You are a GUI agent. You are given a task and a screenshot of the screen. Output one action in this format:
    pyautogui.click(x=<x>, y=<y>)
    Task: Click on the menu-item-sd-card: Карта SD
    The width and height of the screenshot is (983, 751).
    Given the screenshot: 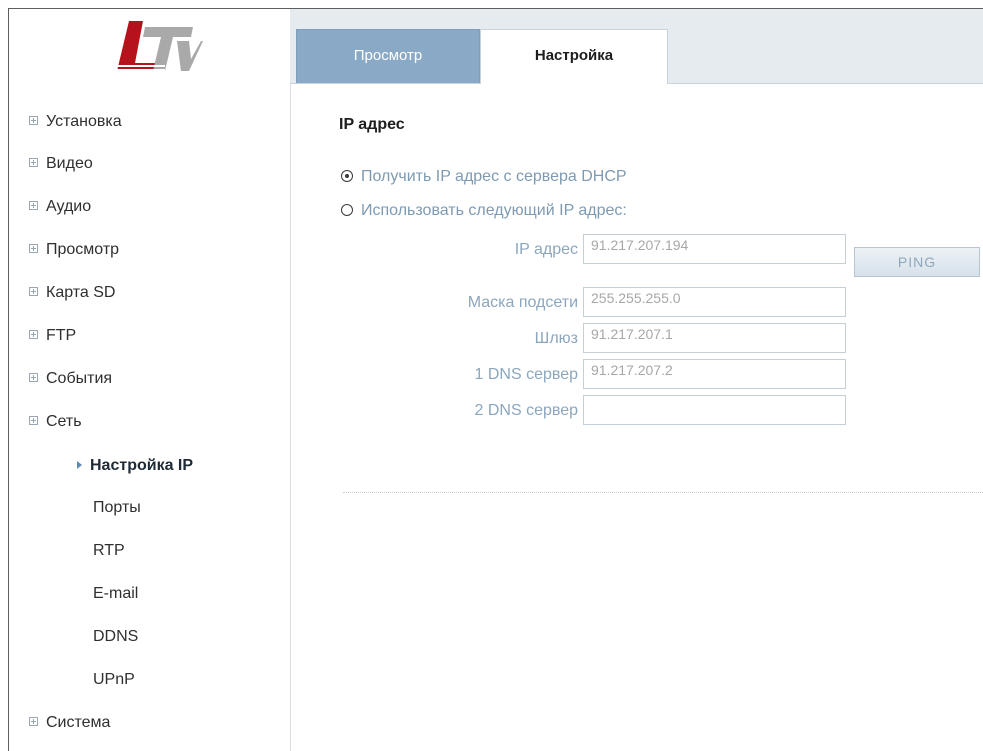 What is the action you would take?
    pyautogui.click(x=72, y=293)
    